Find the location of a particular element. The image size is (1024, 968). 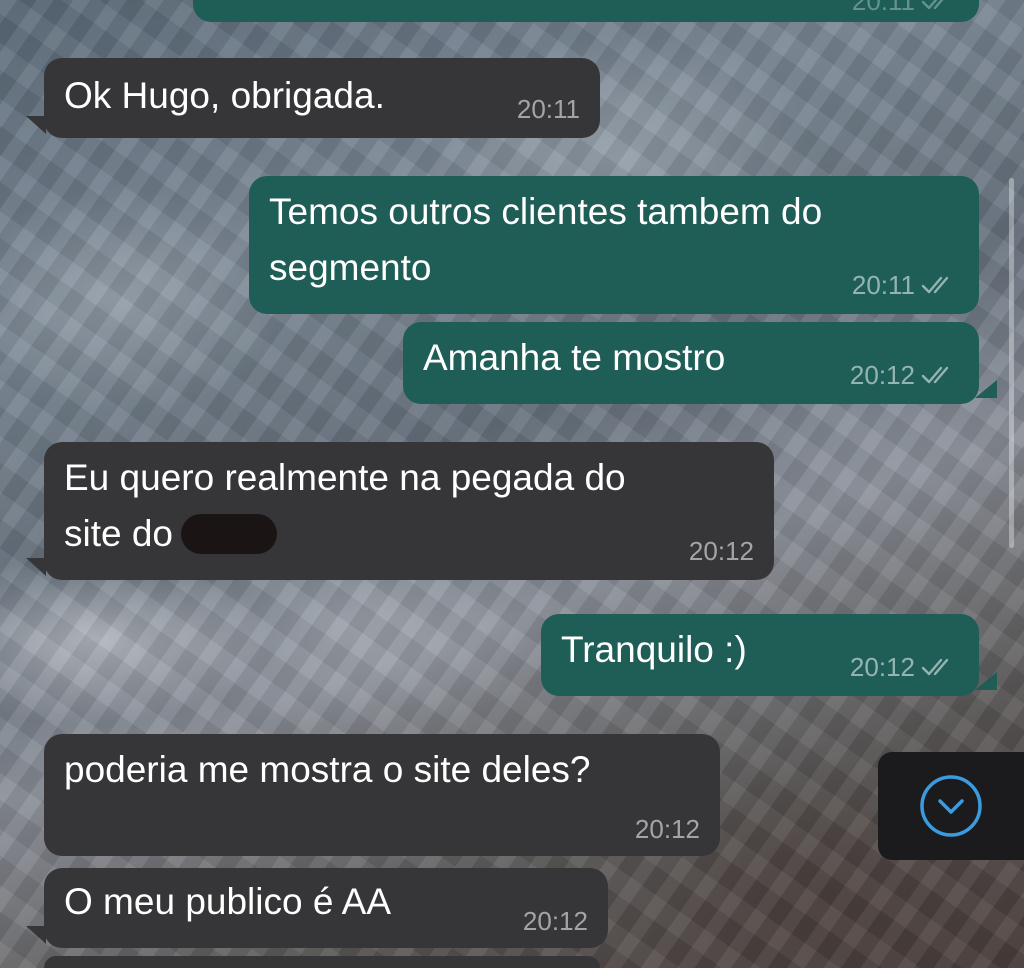

message-text: Tranquilo :) is located at coordinates (654, 649).